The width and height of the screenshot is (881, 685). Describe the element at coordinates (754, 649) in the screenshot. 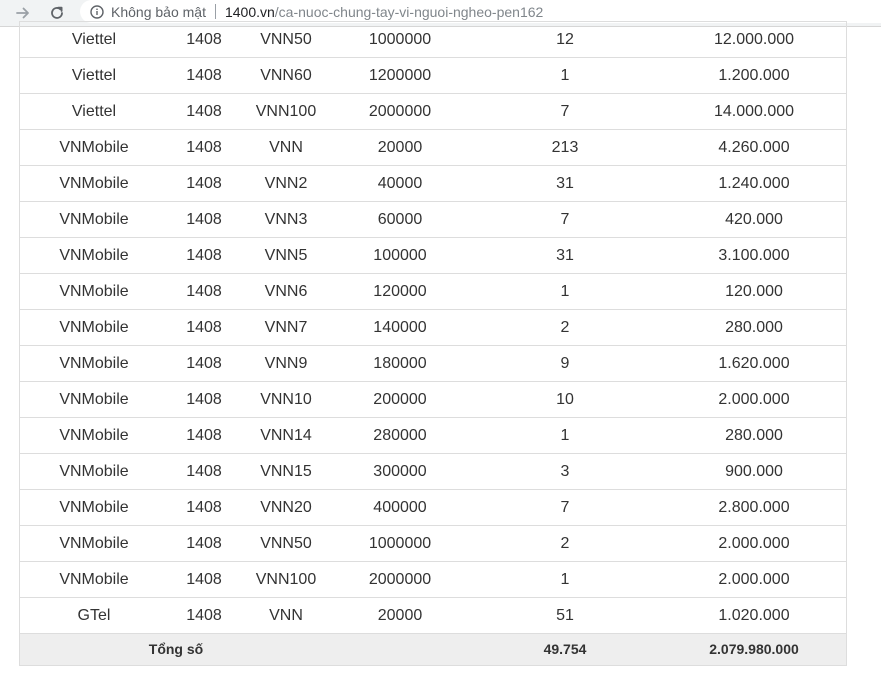

I see `total-amount: 2.079.980.000` at that location.